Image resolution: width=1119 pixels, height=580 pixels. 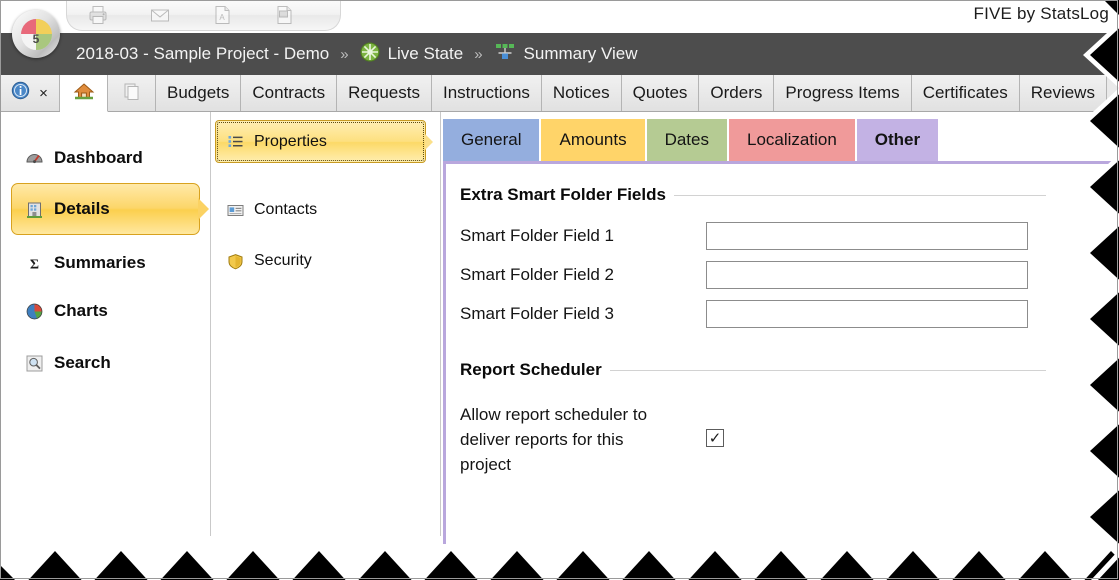 I want to click on building-icon, so click(x=34, y=209).